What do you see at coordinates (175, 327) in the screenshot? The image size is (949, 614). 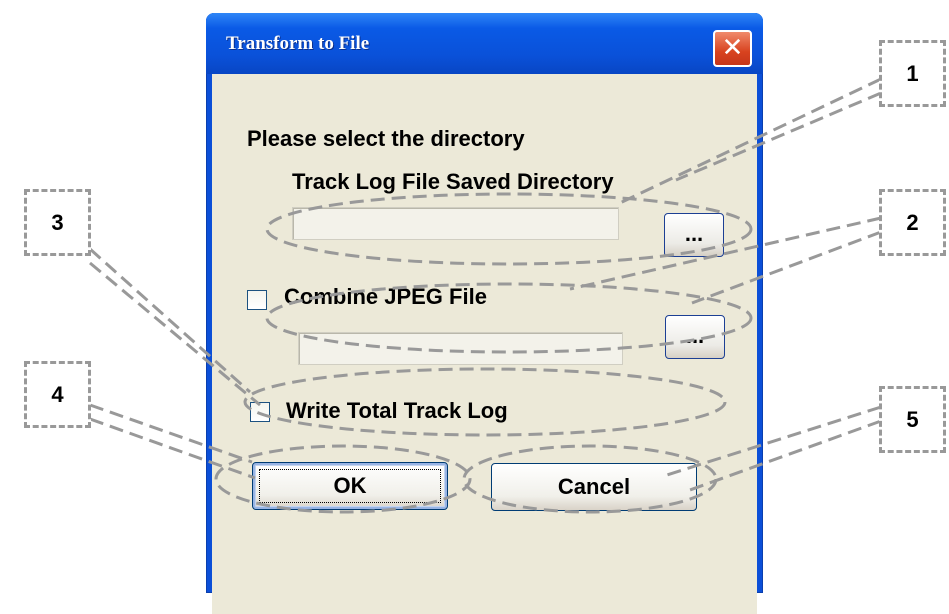 I see `callout-3-leader` at bounding box center [175, 327].